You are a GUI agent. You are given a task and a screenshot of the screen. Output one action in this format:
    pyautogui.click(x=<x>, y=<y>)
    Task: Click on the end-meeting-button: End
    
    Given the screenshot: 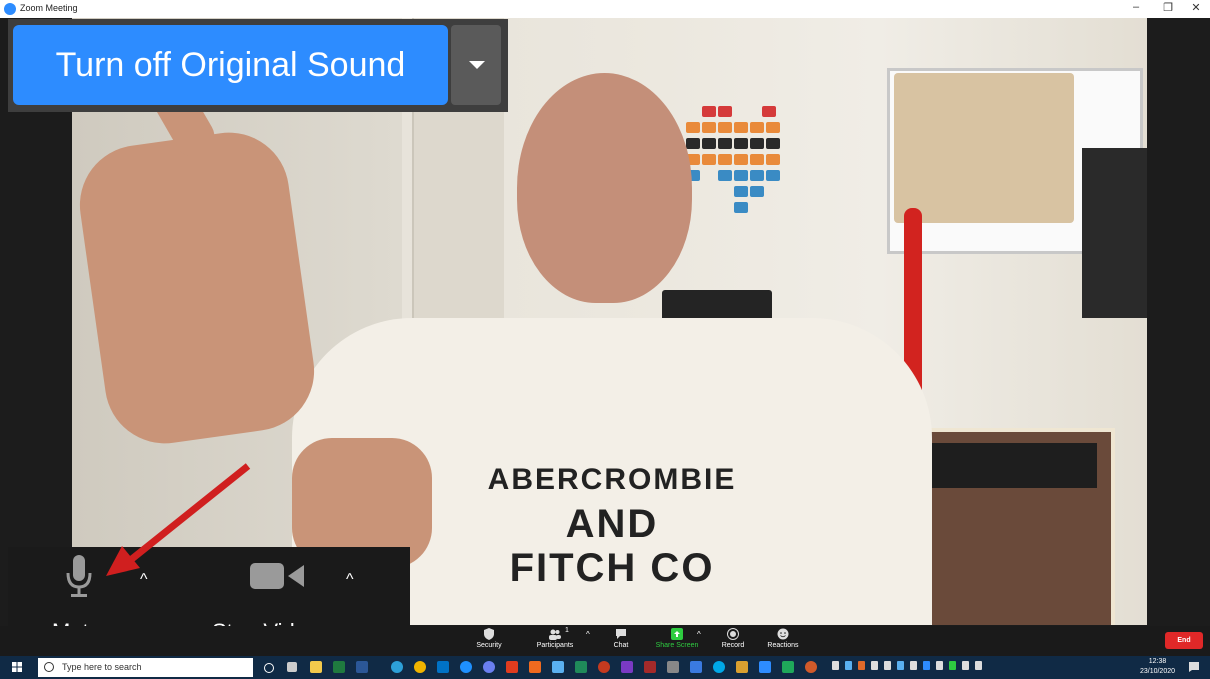 What is the action you would take?
    pyautogui.click(x=1184, y=640)
    